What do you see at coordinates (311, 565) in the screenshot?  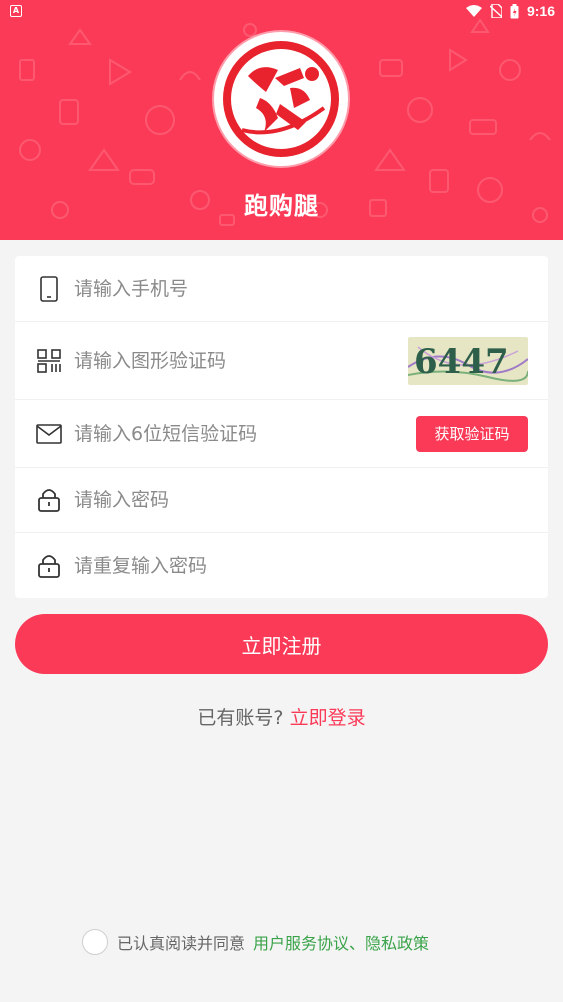 I see `password-confirm-input` at bounding box center [311, 565].